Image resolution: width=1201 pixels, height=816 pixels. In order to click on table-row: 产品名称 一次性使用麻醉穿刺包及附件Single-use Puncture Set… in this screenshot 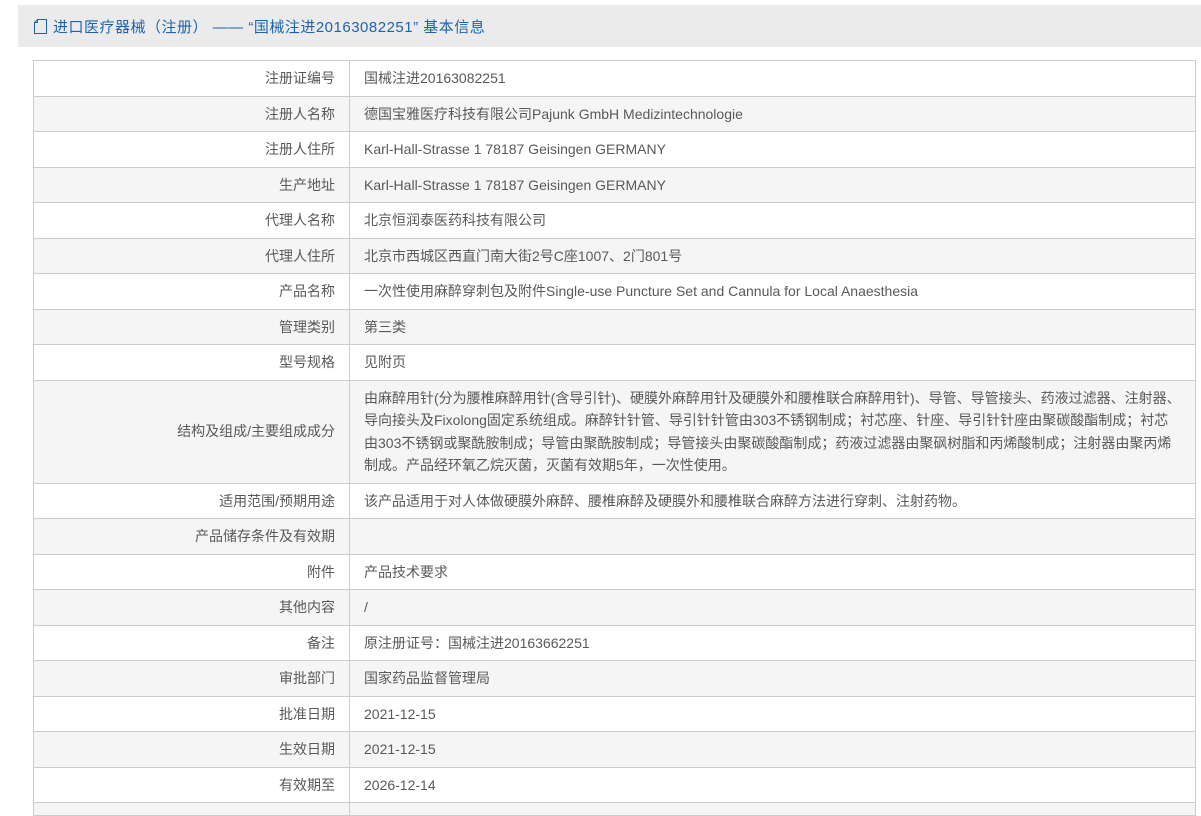, I will do `click(614, 291)`.